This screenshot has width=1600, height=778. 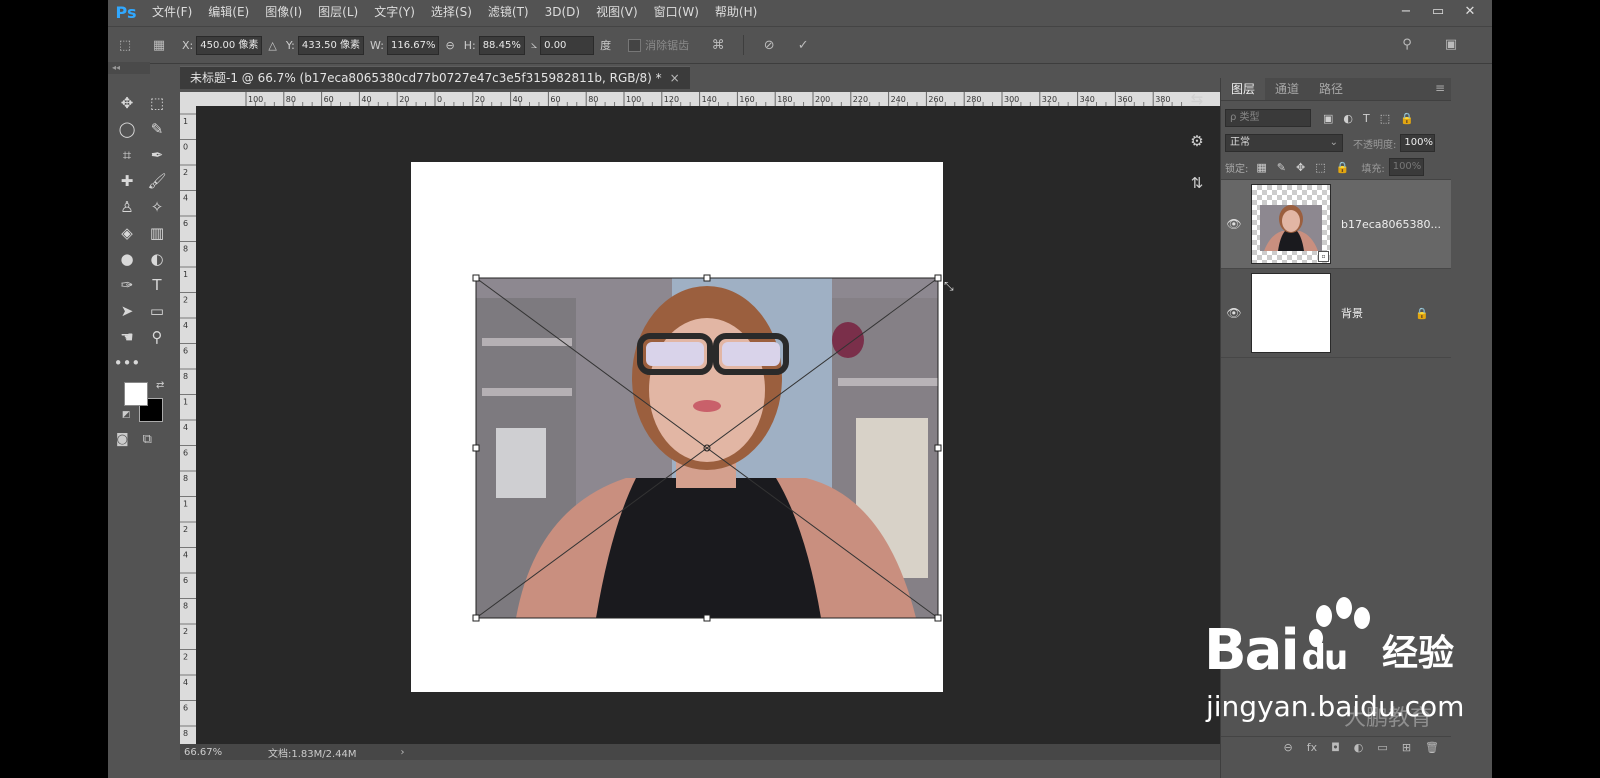 I want to click on screen-mode-icon: ⧉, so click(x=147, y=439).